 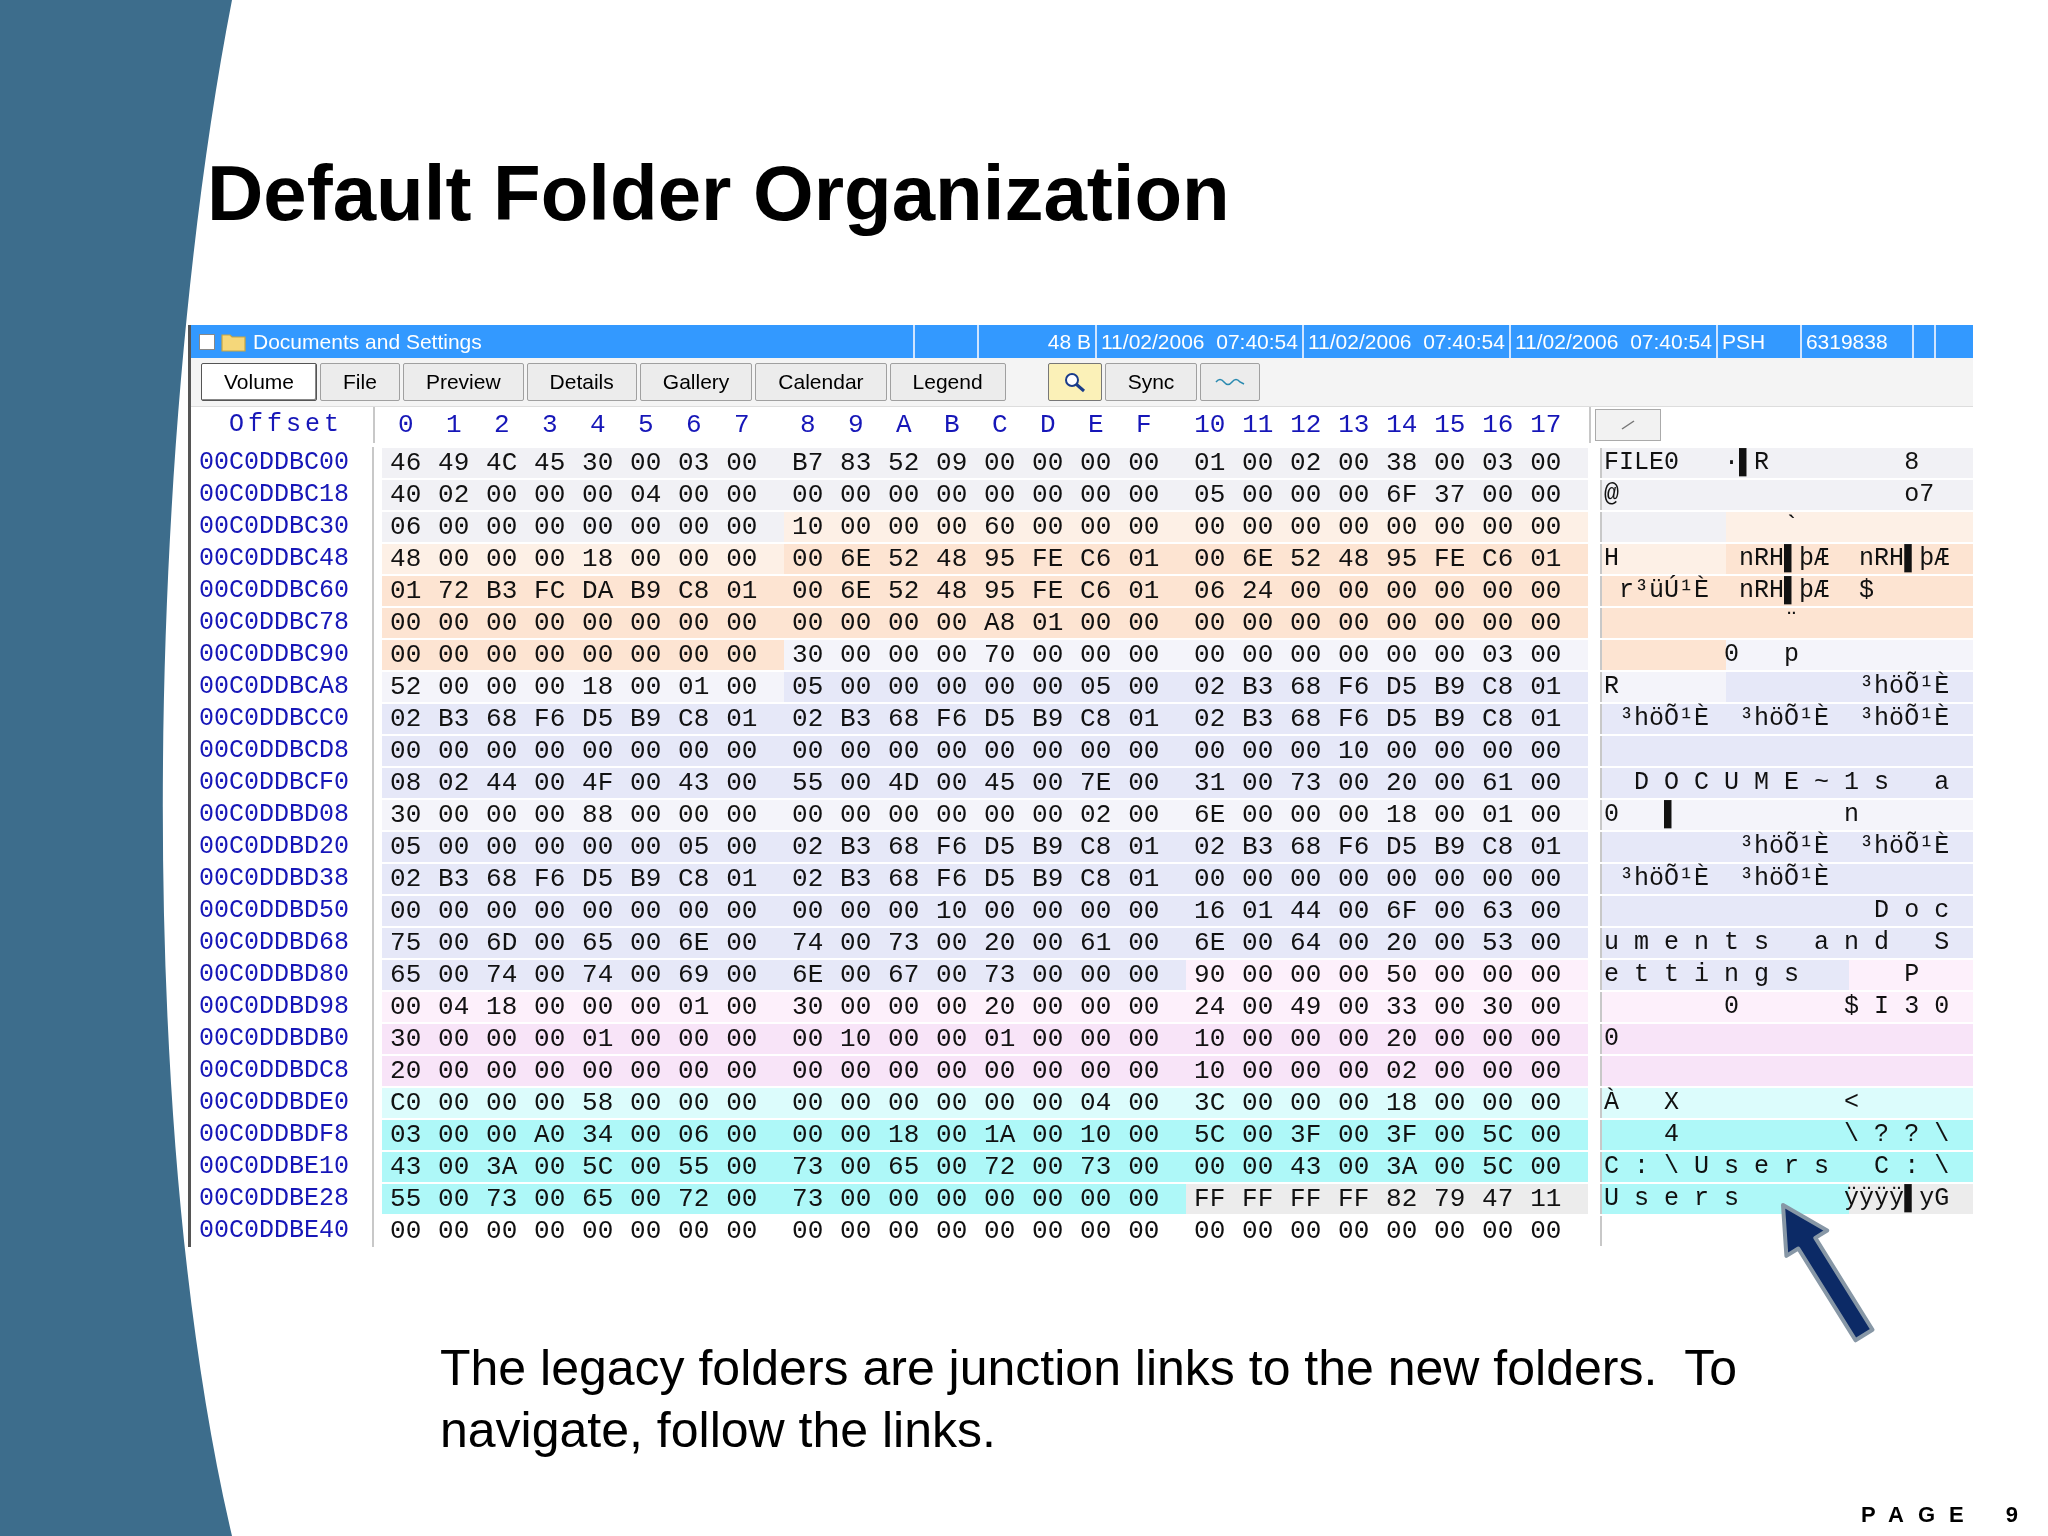 I want to click on checkbox, so click(x=207, y=341).